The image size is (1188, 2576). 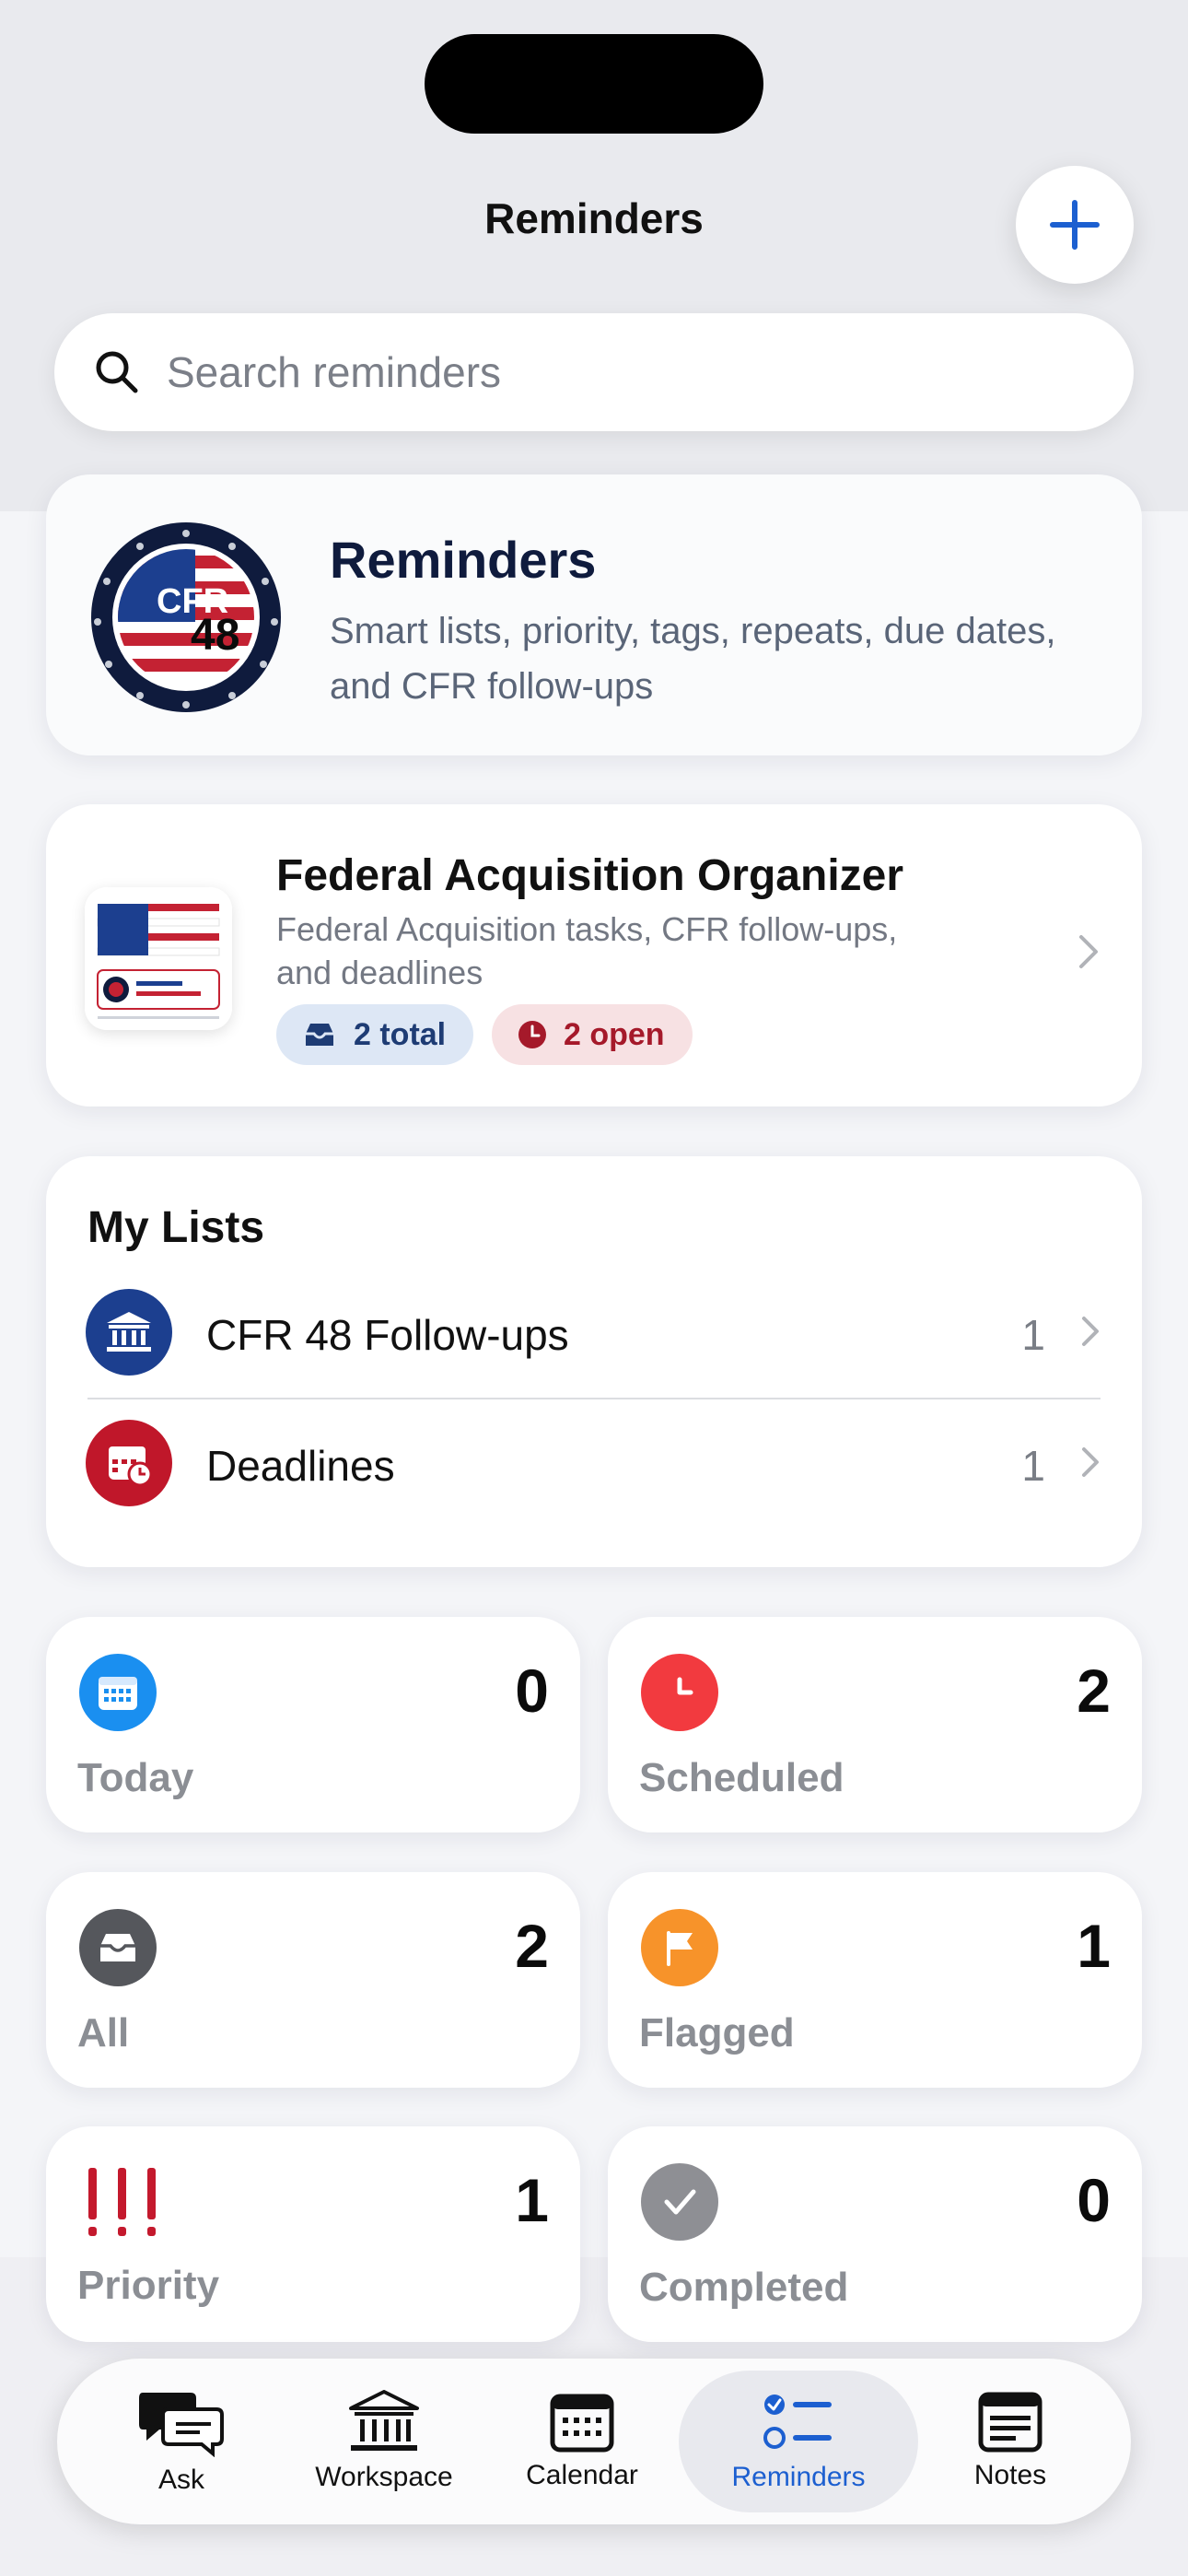 I want to click on add-reminder-button, so click(x=1075, y=225).